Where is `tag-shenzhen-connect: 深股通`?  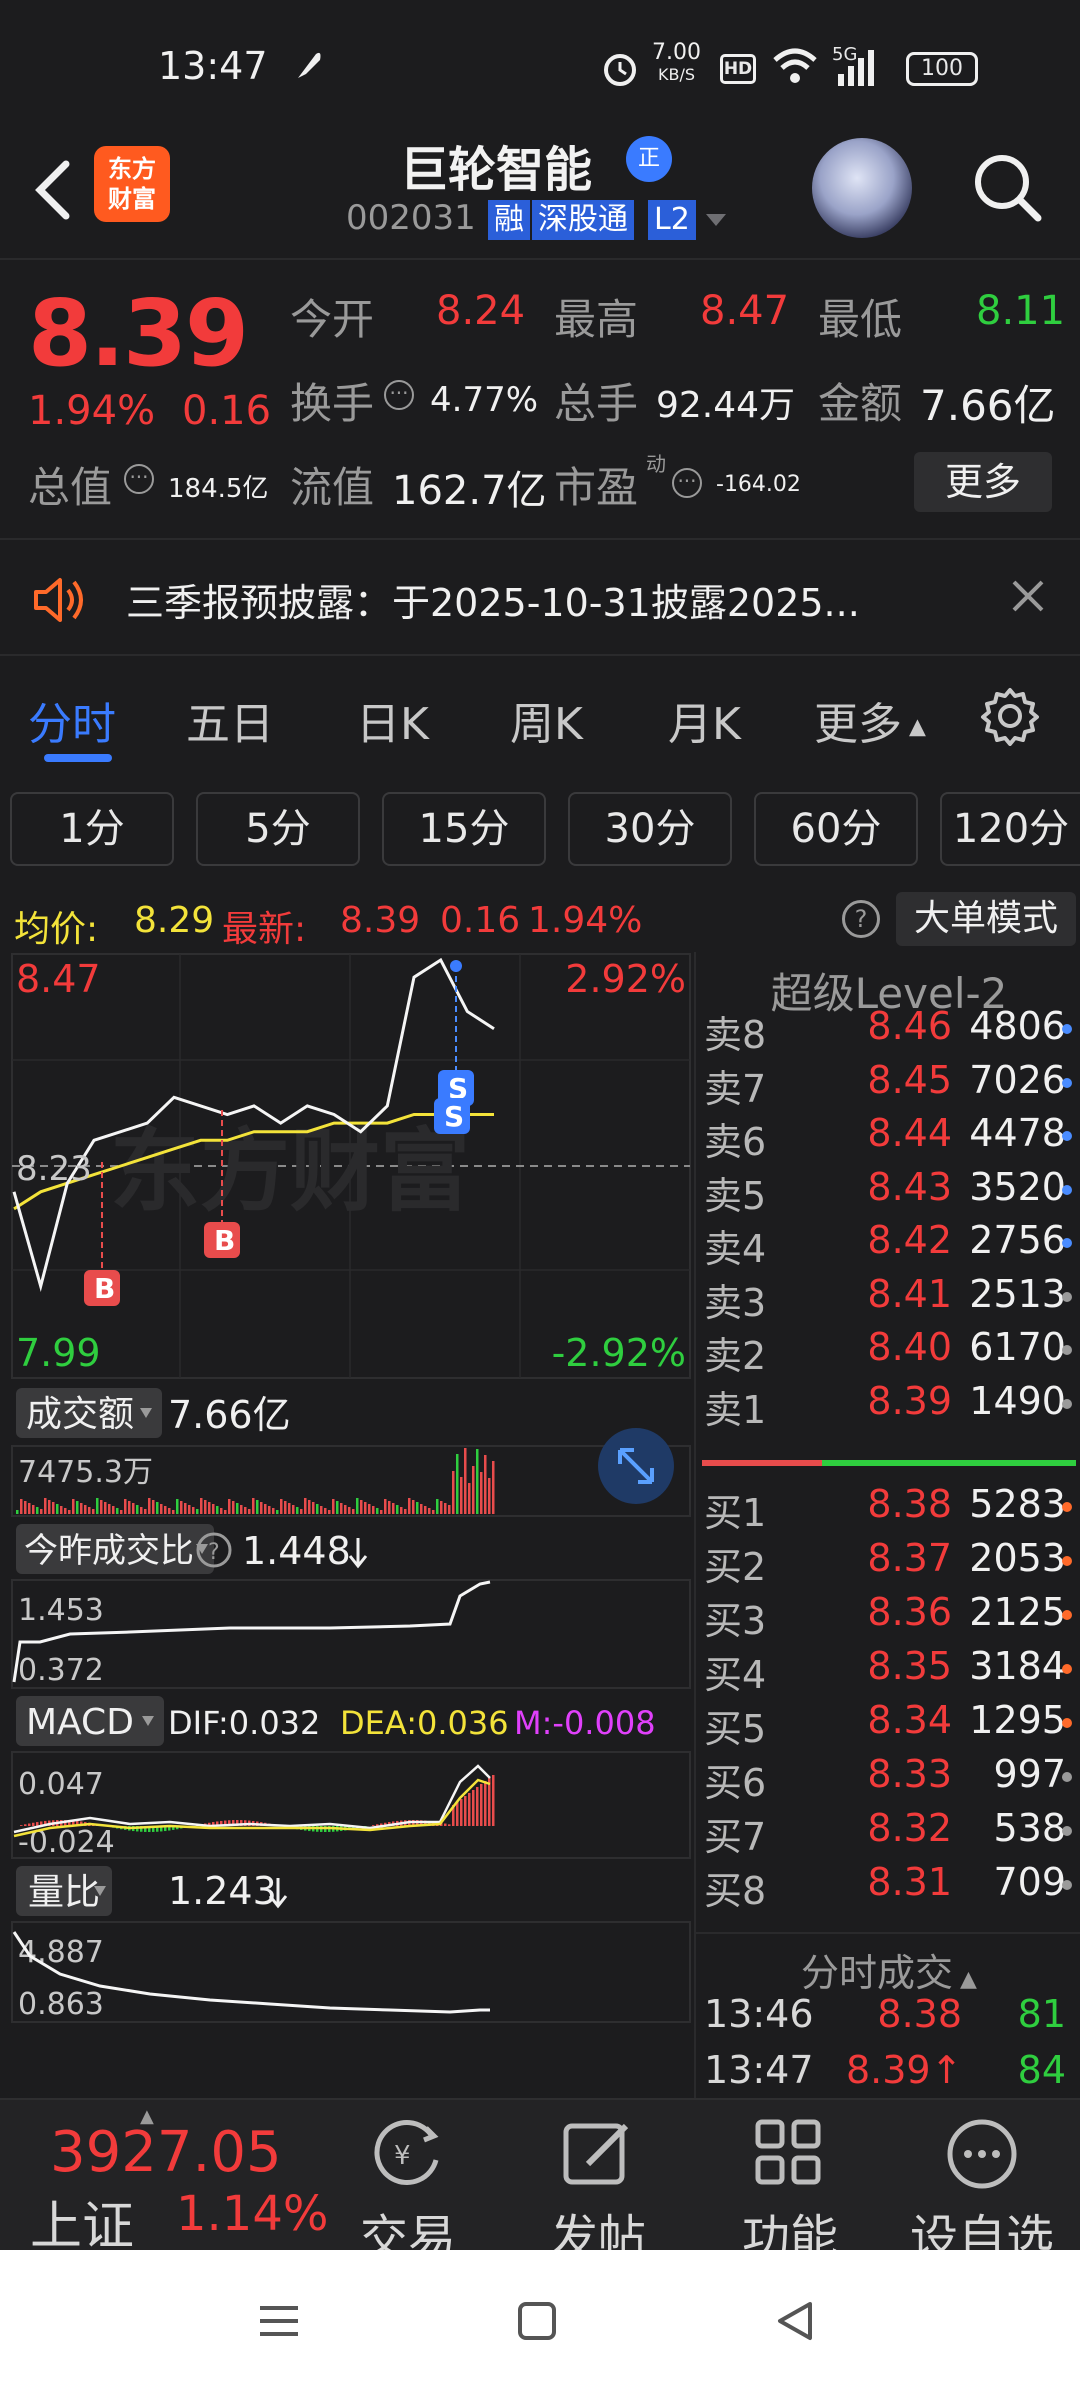
tag-shenzhen-connect: 深股通 is located at coordinates (583, 220).